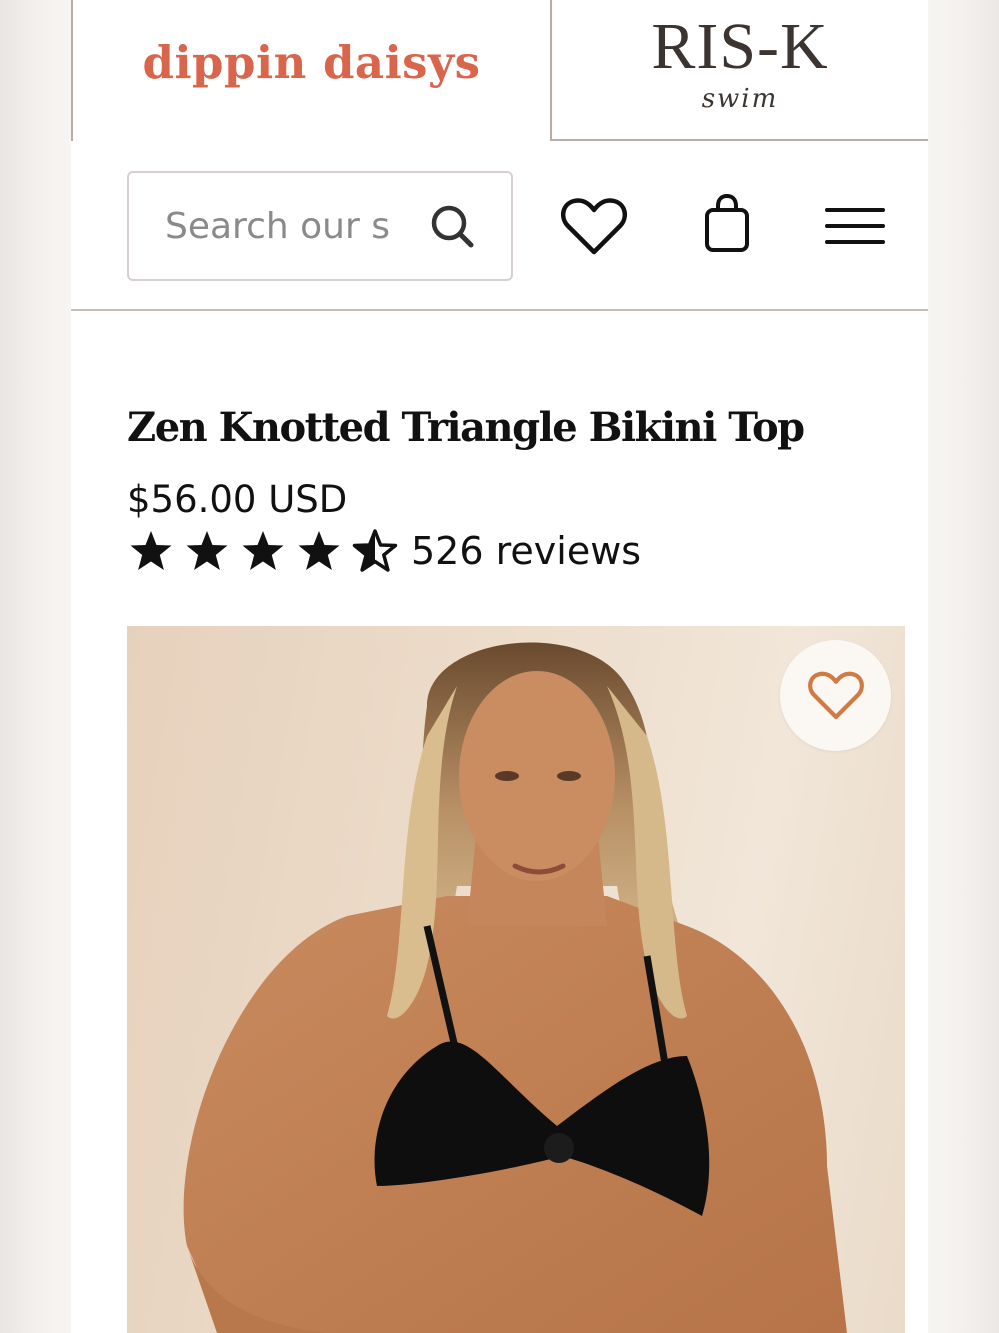 This screenshot has width=999, height=1333. Describe the element at coordinates (466, 427) in the screenshot. I see `product-title: Zen Knotted Triangle Bikini Top` at that location.